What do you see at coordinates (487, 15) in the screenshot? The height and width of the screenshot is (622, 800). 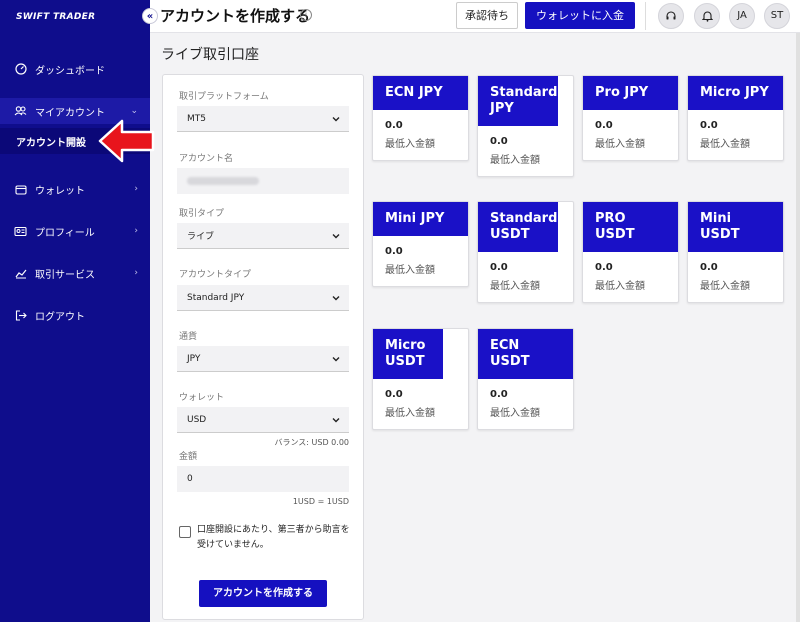 I see `pending-approval-button: 承認待ち` at bounding box center [487, 15].